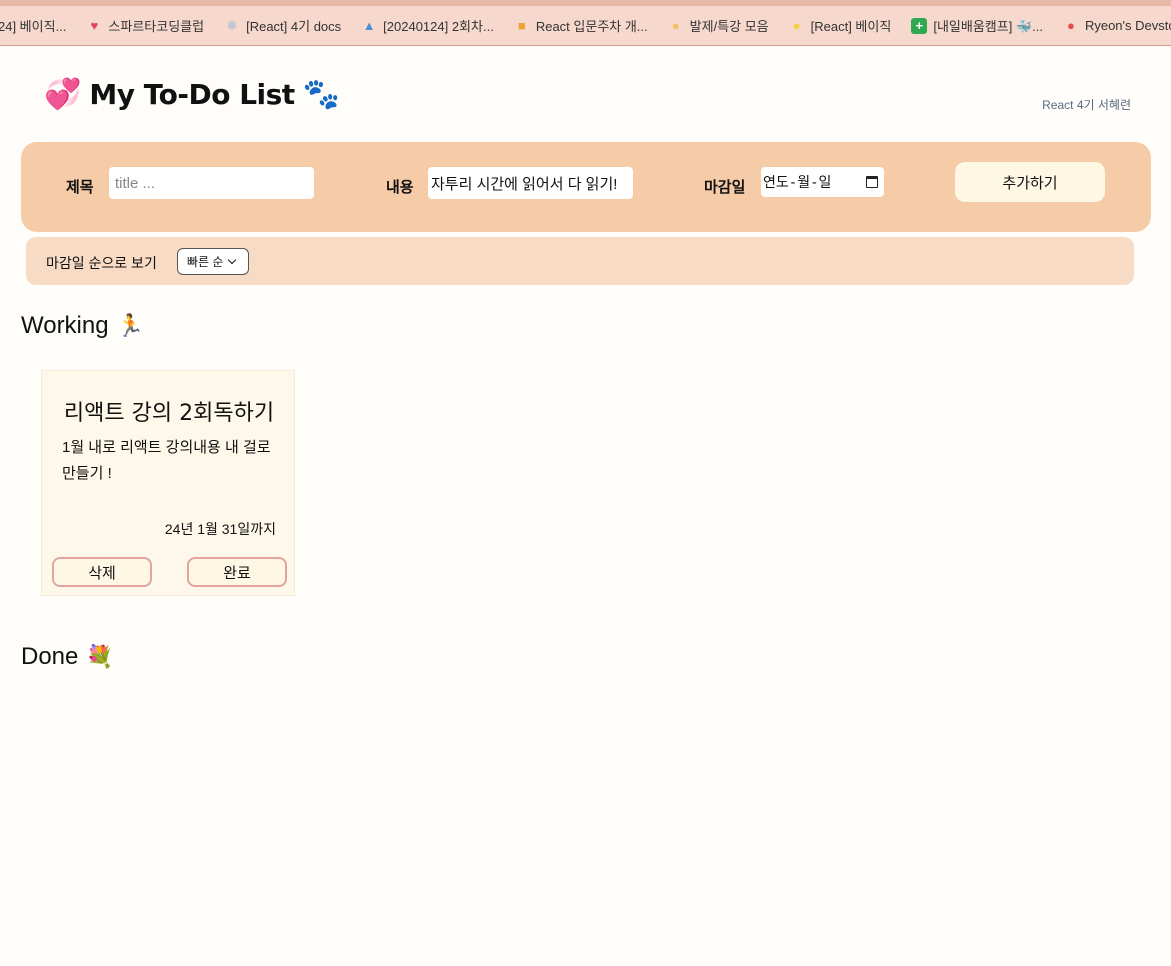 The image size is (1171, 966). I want to click on bookmark-label: [React] 4기 docs, so click(294, 26).